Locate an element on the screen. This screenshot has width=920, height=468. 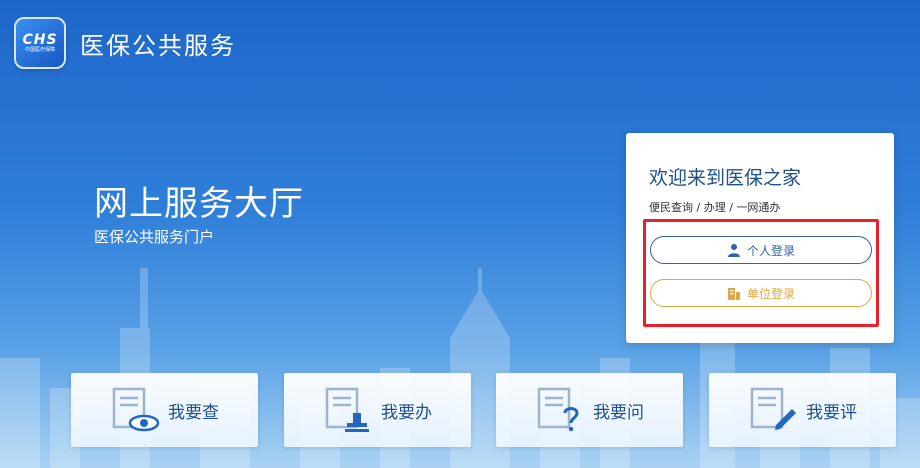
hero-title: 网上服务大厅 is located at coordinates (199, 204).